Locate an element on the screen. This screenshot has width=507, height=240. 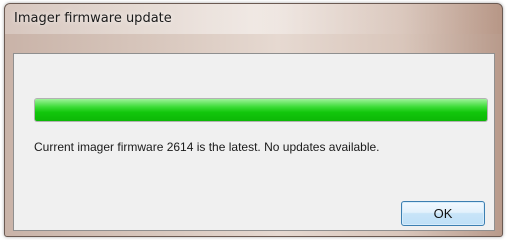
progress-fill is located at coordinates (261, 110).